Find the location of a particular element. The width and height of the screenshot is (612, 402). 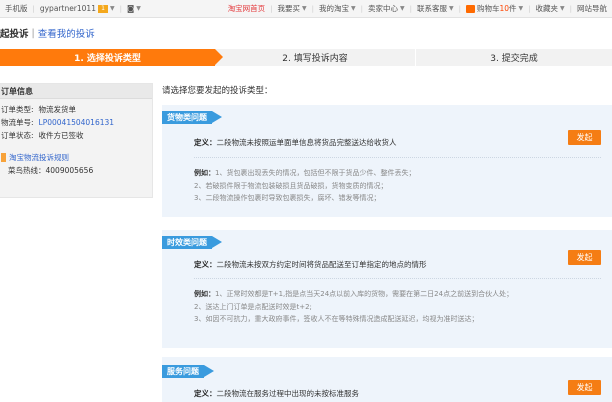

example-text: 1、货包裹出现丢失的情况，包括但不限于货品少件、整件丢失； is located at coordinates (315, 173).